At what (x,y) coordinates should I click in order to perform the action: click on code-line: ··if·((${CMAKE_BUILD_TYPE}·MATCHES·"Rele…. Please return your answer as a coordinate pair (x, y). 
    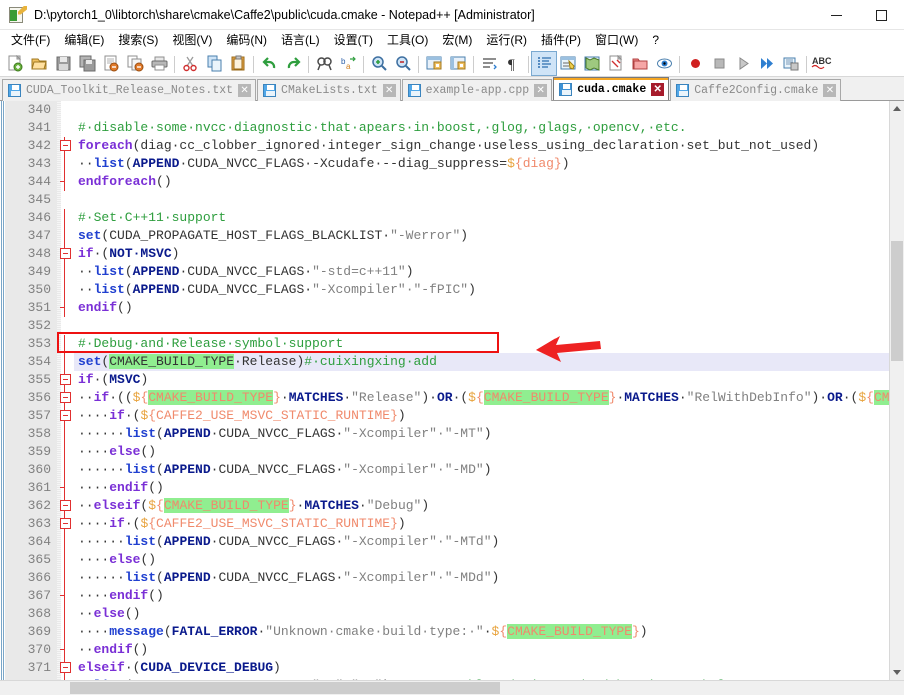
    Looking at the image, I should click on (481, 398).